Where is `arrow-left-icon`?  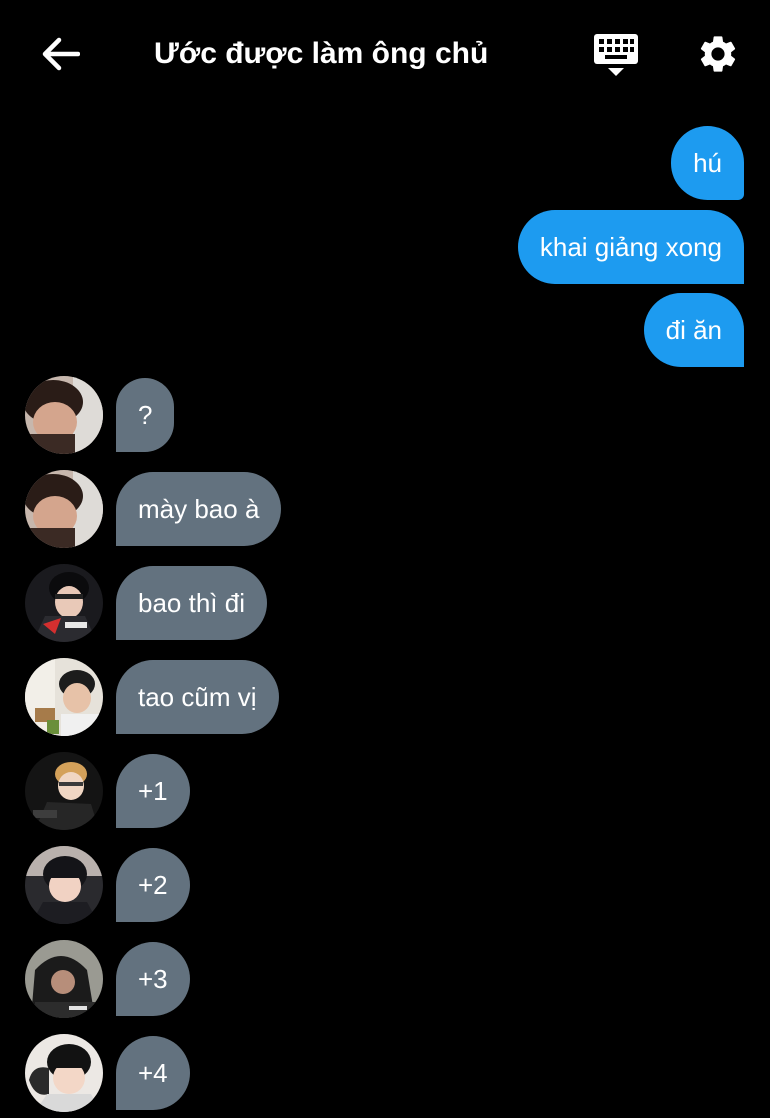
arrow-left-icon is located at coordinates (61, 54).